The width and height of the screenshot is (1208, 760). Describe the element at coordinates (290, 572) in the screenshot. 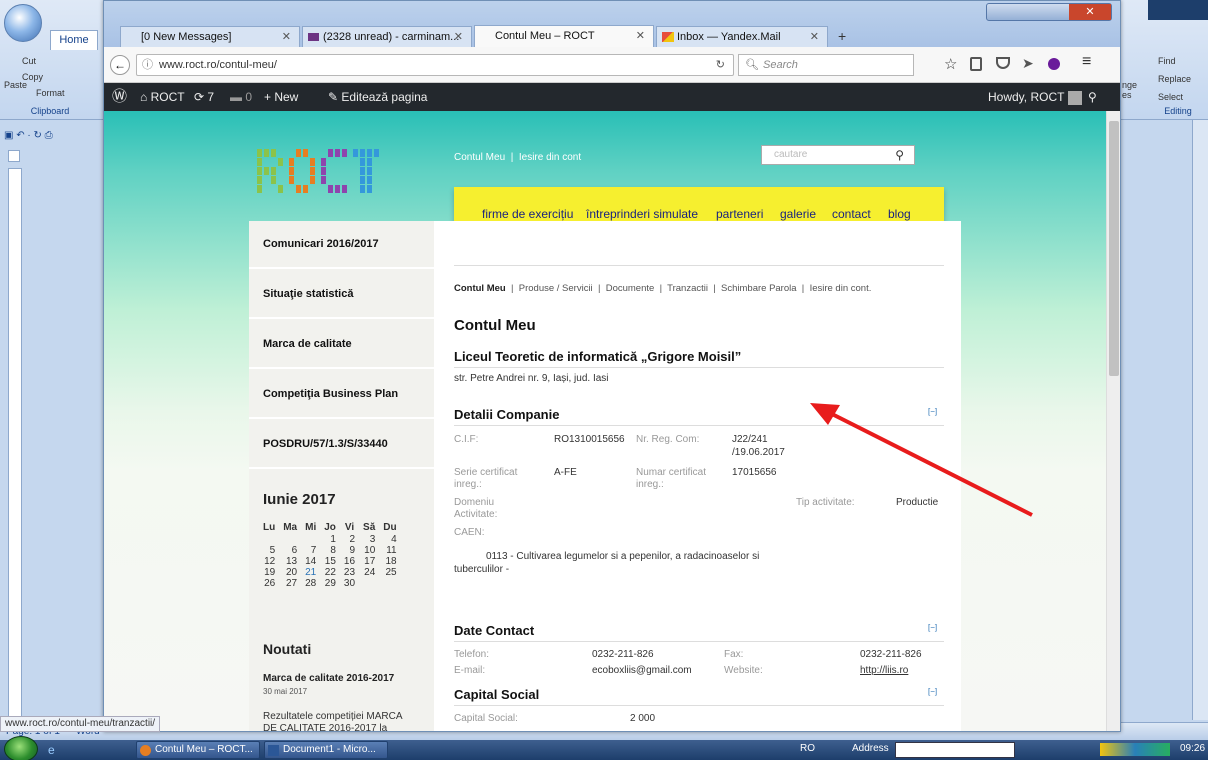

I see `calendar-day: 20` at that location.